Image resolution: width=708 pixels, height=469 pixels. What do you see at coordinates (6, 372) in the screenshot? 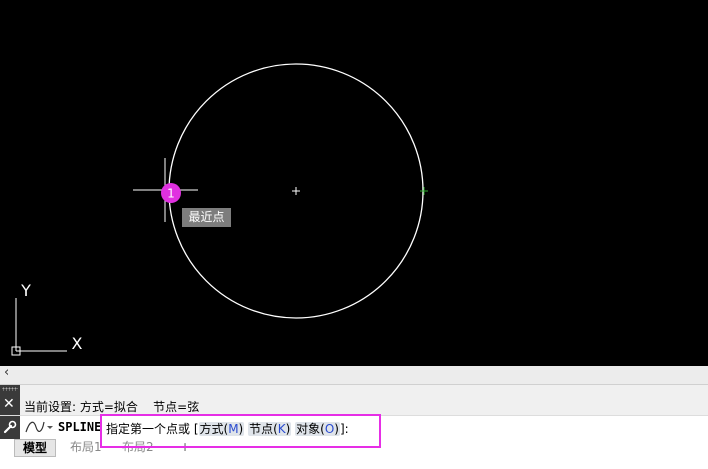
I see `scroll-left-icon: ‹` at bounding box center [6, 372].